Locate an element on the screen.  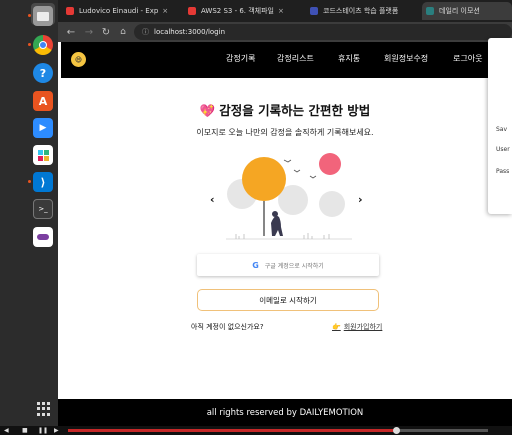
email-login-button: 이메일로 시작하기 is located at coordinates (288, 300).